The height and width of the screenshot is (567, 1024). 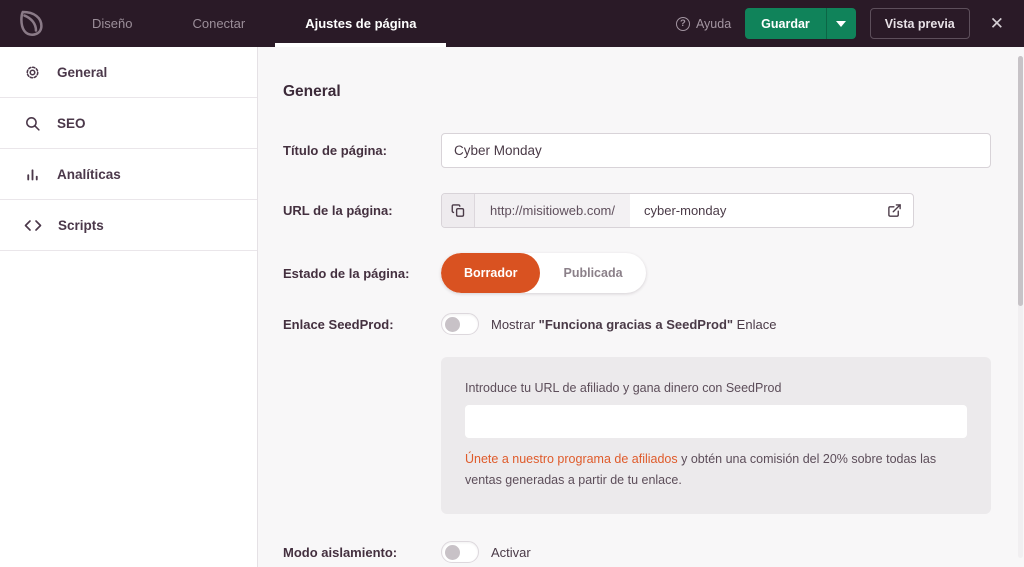 What do you see at coordinates (997, 24) in the screenshot?
I see `close-icon: ✕` at bounding box center [997, 24].